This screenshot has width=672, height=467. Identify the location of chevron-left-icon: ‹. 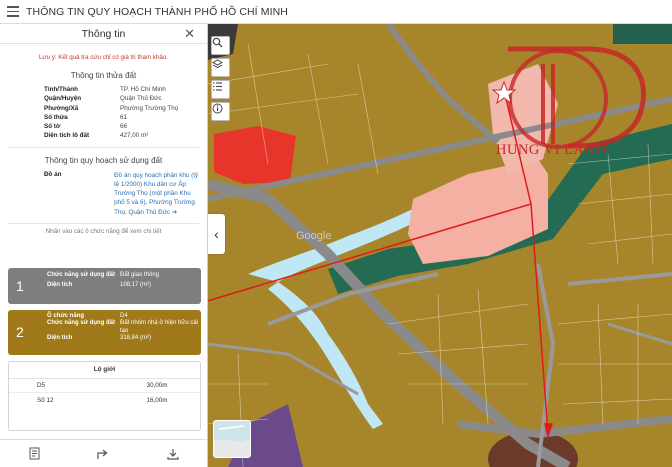
(216, 234).